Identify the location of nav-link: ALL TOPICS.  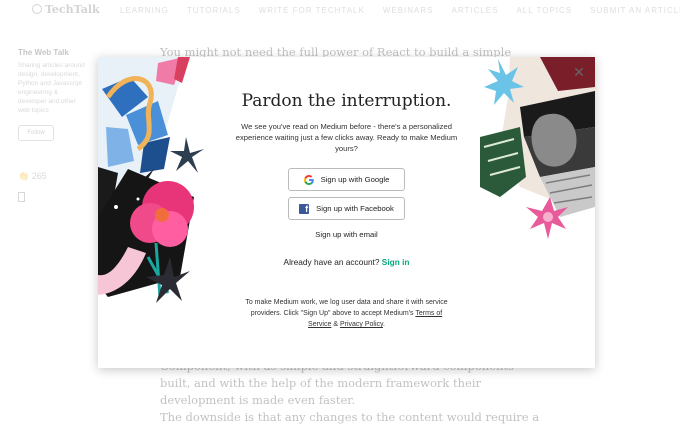
(544, 10).